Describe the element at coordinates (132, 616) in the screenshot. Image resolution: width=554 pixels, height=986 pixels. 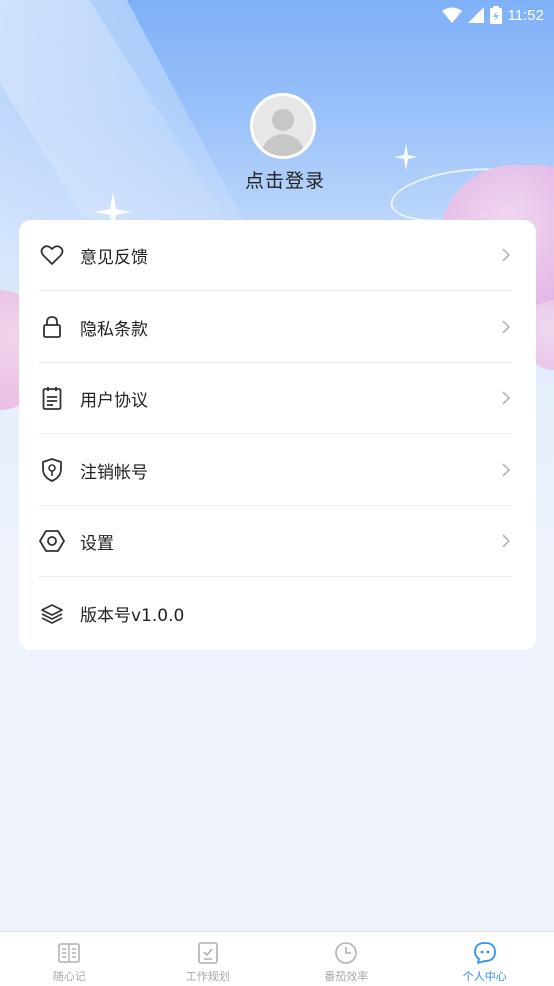
I see `version-label: 版本号v1.0.0` at that location.